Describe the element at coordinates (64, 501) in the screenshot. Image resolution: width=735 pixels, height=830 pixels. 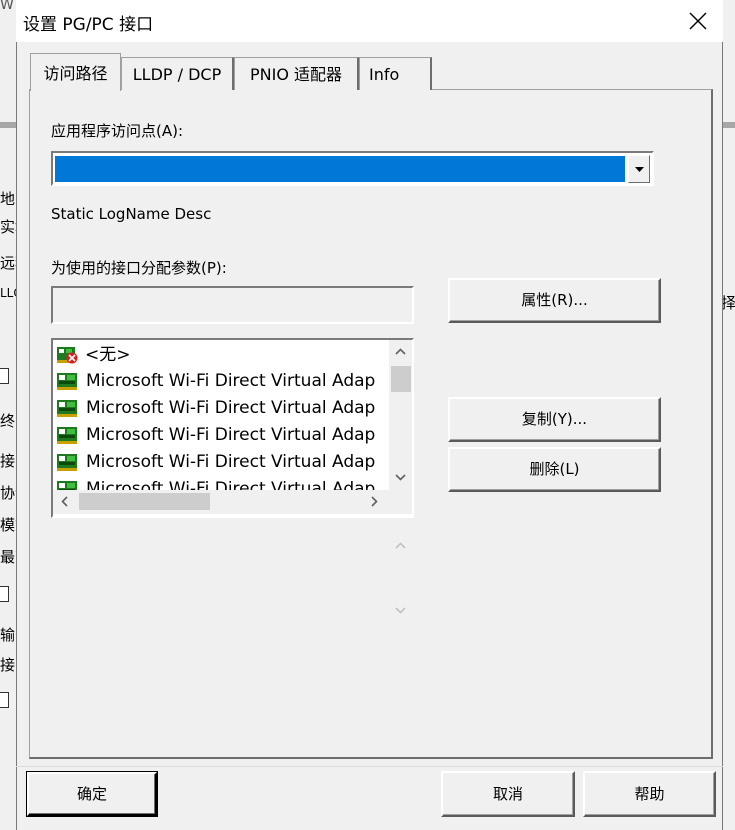
I see `chevron-left-icon` at that location.